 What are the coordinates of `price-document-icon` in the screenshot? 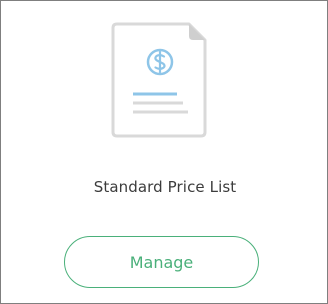 It's located at (159, 80).